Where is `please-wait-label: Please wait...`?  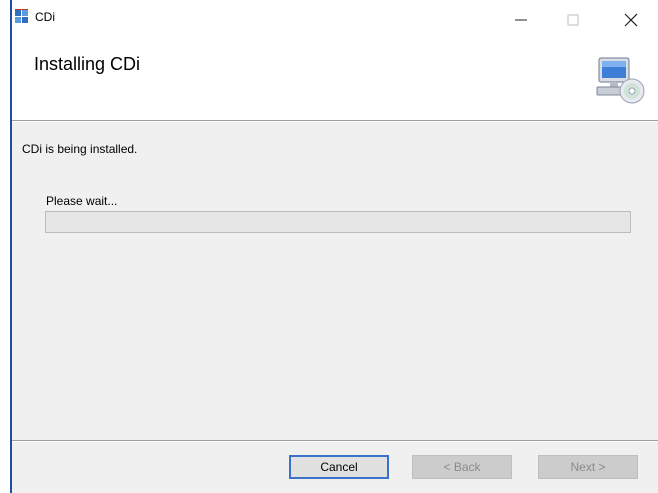 please-wait-label: Please wait... is located at coordinates (82, 201).